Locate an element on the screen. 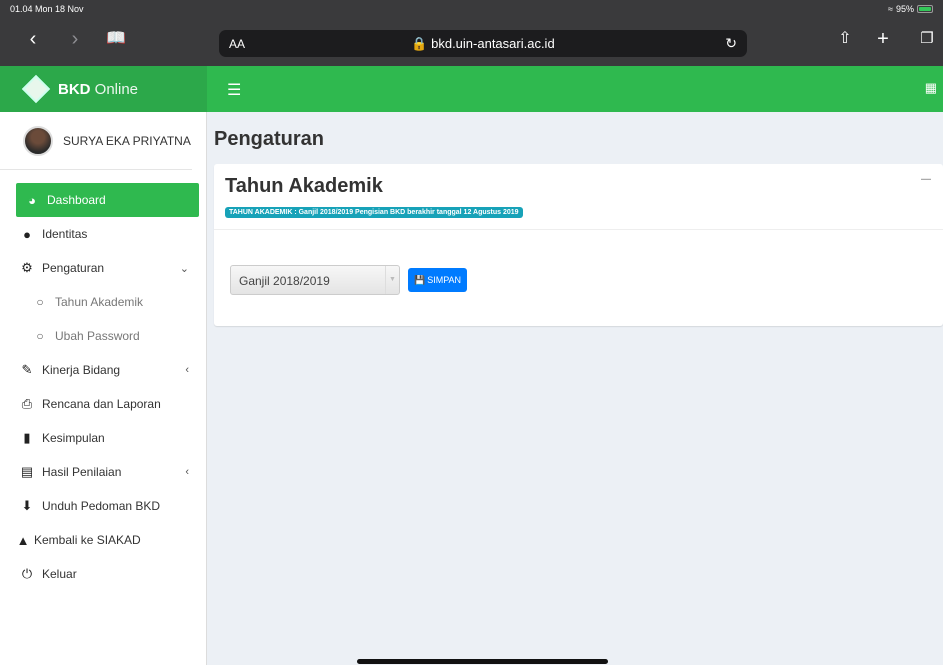 The image size is (943, 665). download-icon: ⬇ is located at coordinates (27, 505).